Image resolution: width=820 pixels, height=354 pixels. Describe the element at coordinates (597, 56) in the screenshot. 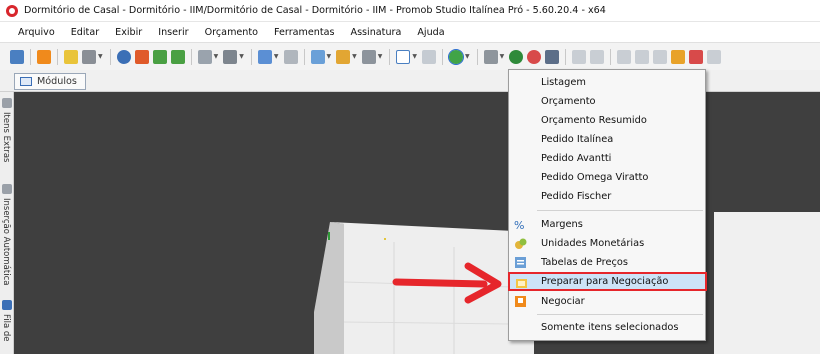

I see `redo-icon` at that location.